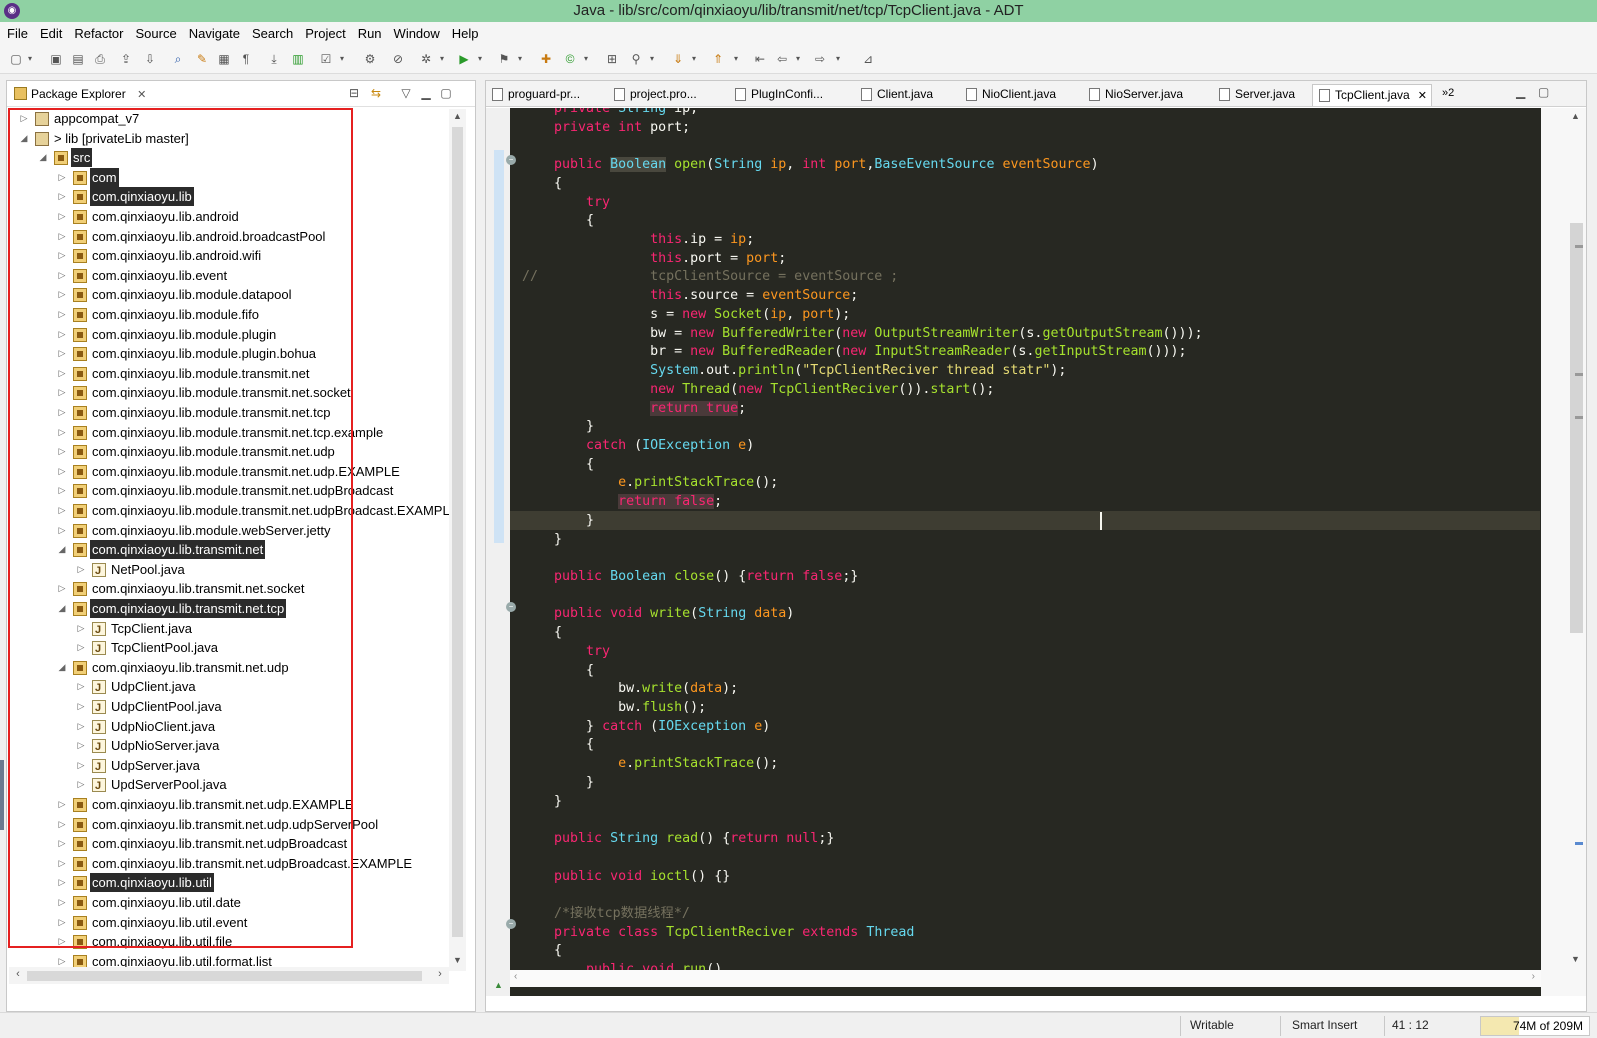 This screenshot has height=1038, width=1597. I want to click on menu-search: Search, so click(272, 33).